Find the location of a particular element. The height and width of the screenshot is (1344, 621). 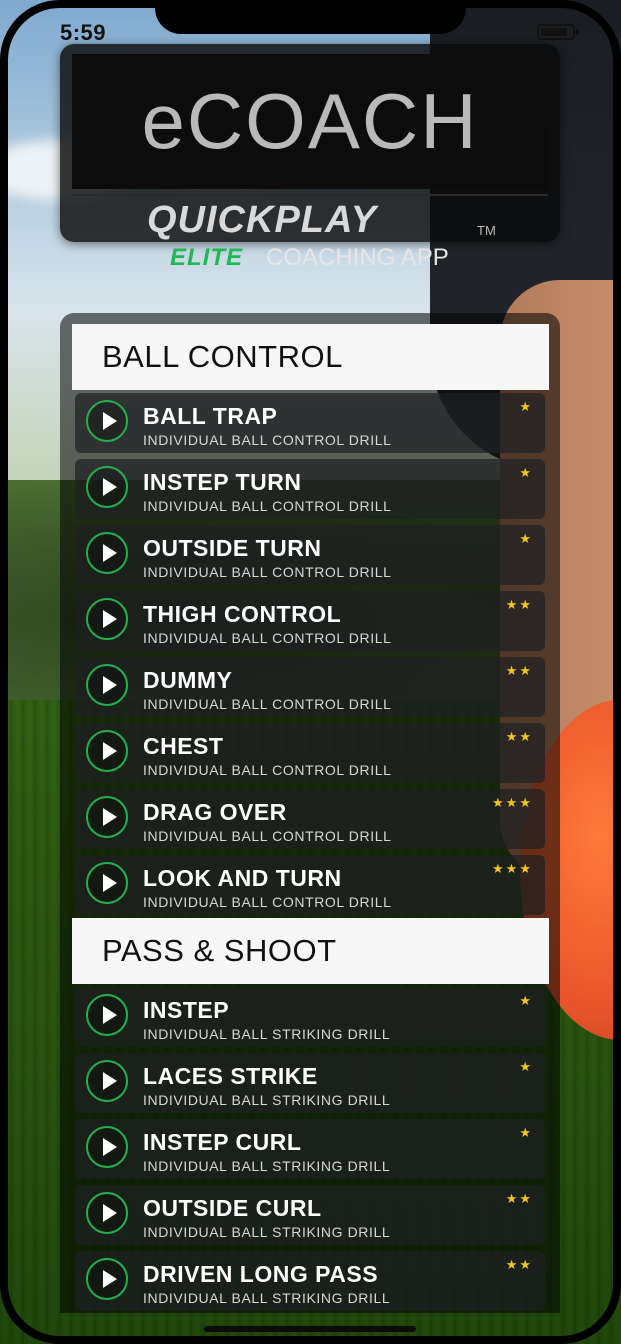

status-time: 5:59 is located at coordinates (83, 32).